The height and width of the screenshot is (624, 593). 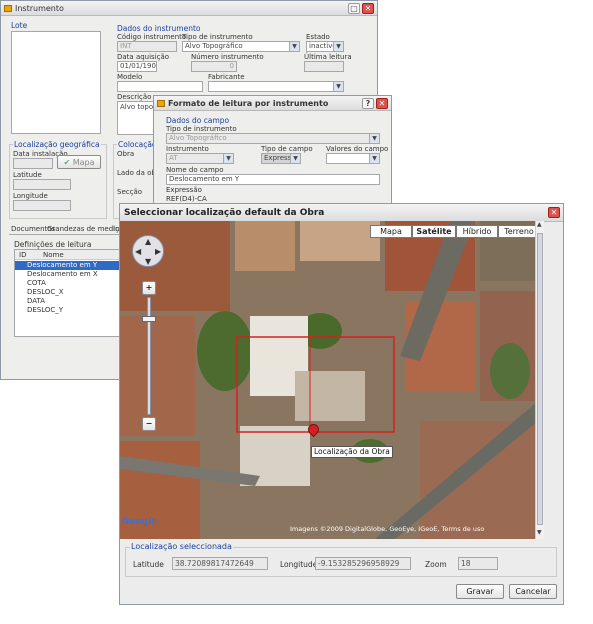 I want to click on marker-label: Localização da Obra, so click(x=352, y=451).